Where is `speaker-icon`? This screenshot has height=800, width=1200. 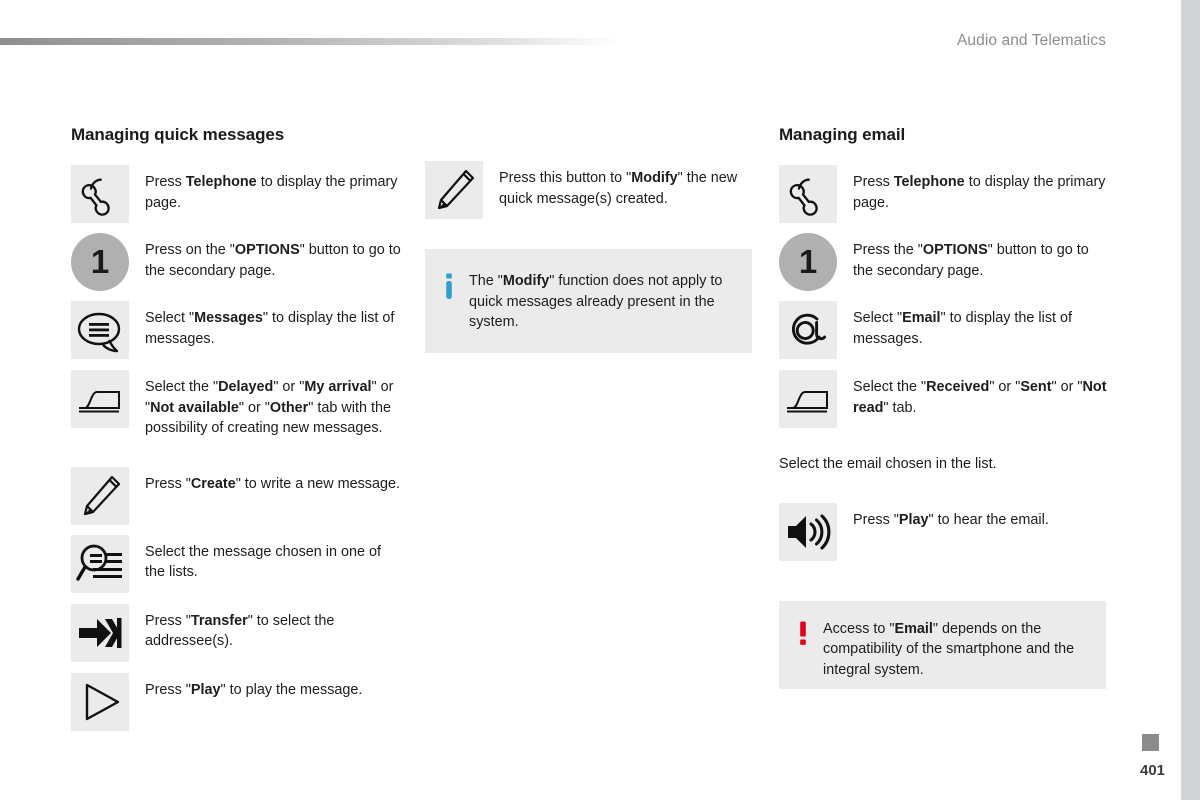 speaker-icon is located at coordinates (808, 531).